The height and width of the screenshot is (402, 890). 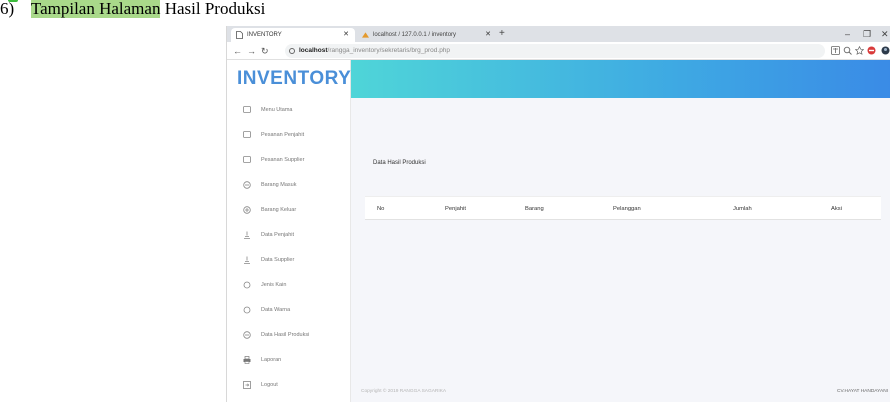 I want to click on sidebar-item-label: Barang Masuk, so click(x=279, y=185).